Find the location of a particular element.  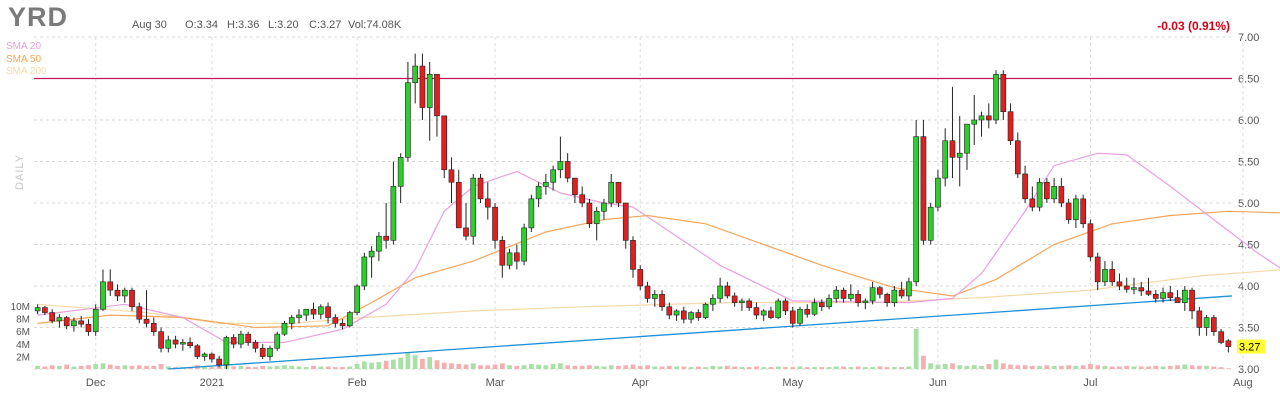

volume-tick-label: 2M is located at coordinates (23, 357).